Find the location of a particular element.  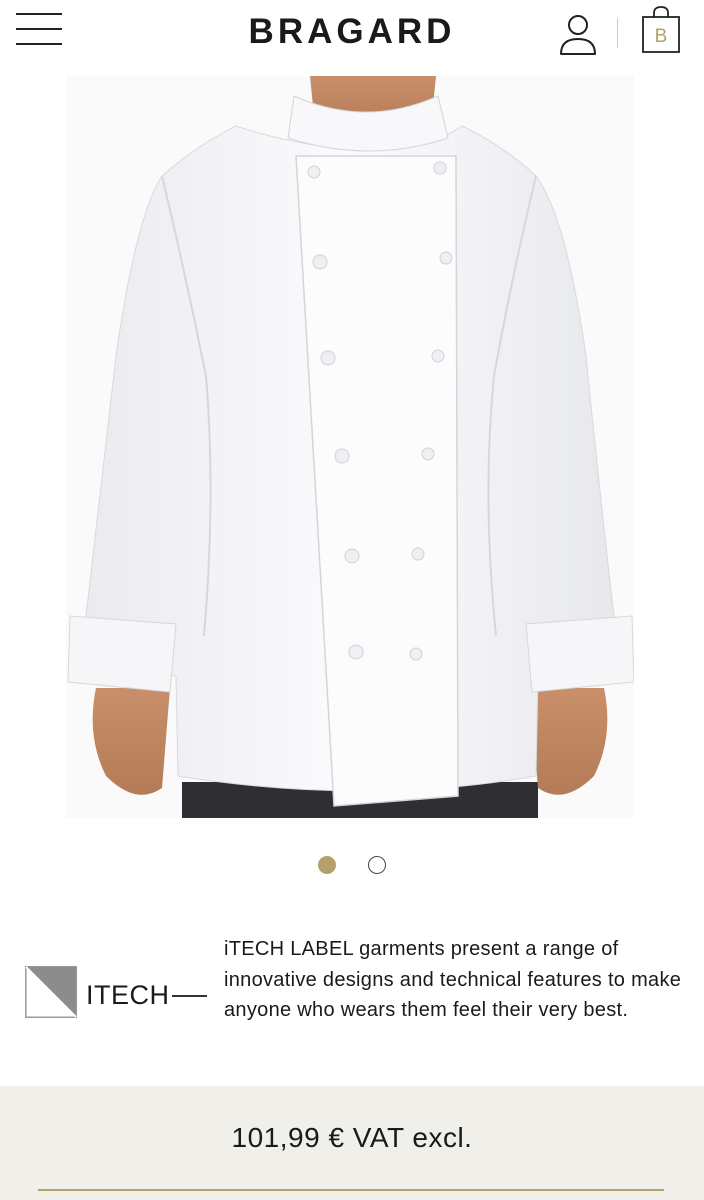

header-divider is located at coordinates (617, 33).